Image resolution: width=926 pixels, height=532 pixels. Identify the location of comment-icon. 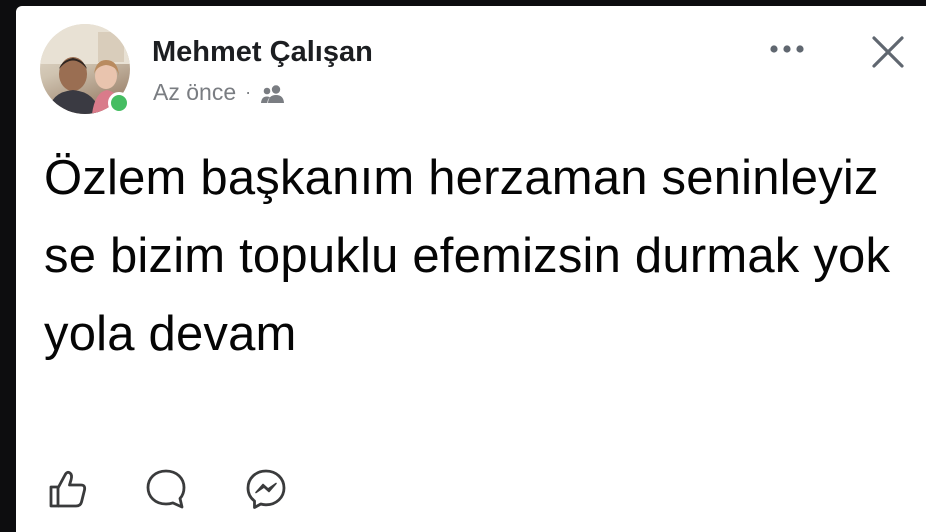
(166, 489).